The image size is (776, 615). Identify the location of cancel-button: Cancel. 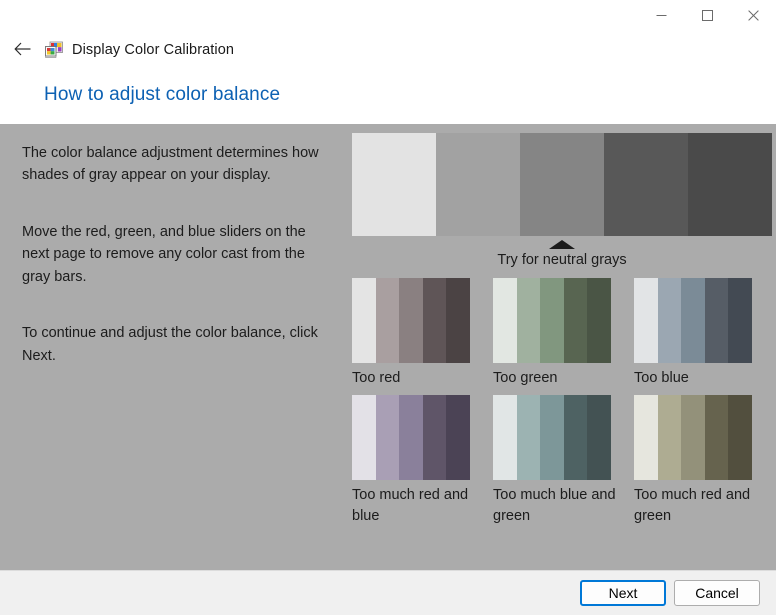
(717, 593).